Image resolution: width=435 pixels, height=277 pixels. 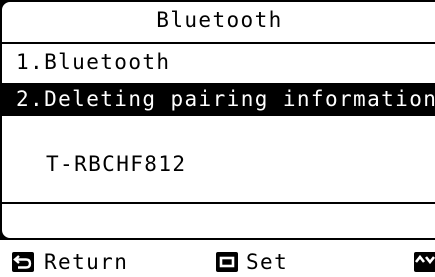 I want to click on set-label: Set, so click(x=267, y=262).